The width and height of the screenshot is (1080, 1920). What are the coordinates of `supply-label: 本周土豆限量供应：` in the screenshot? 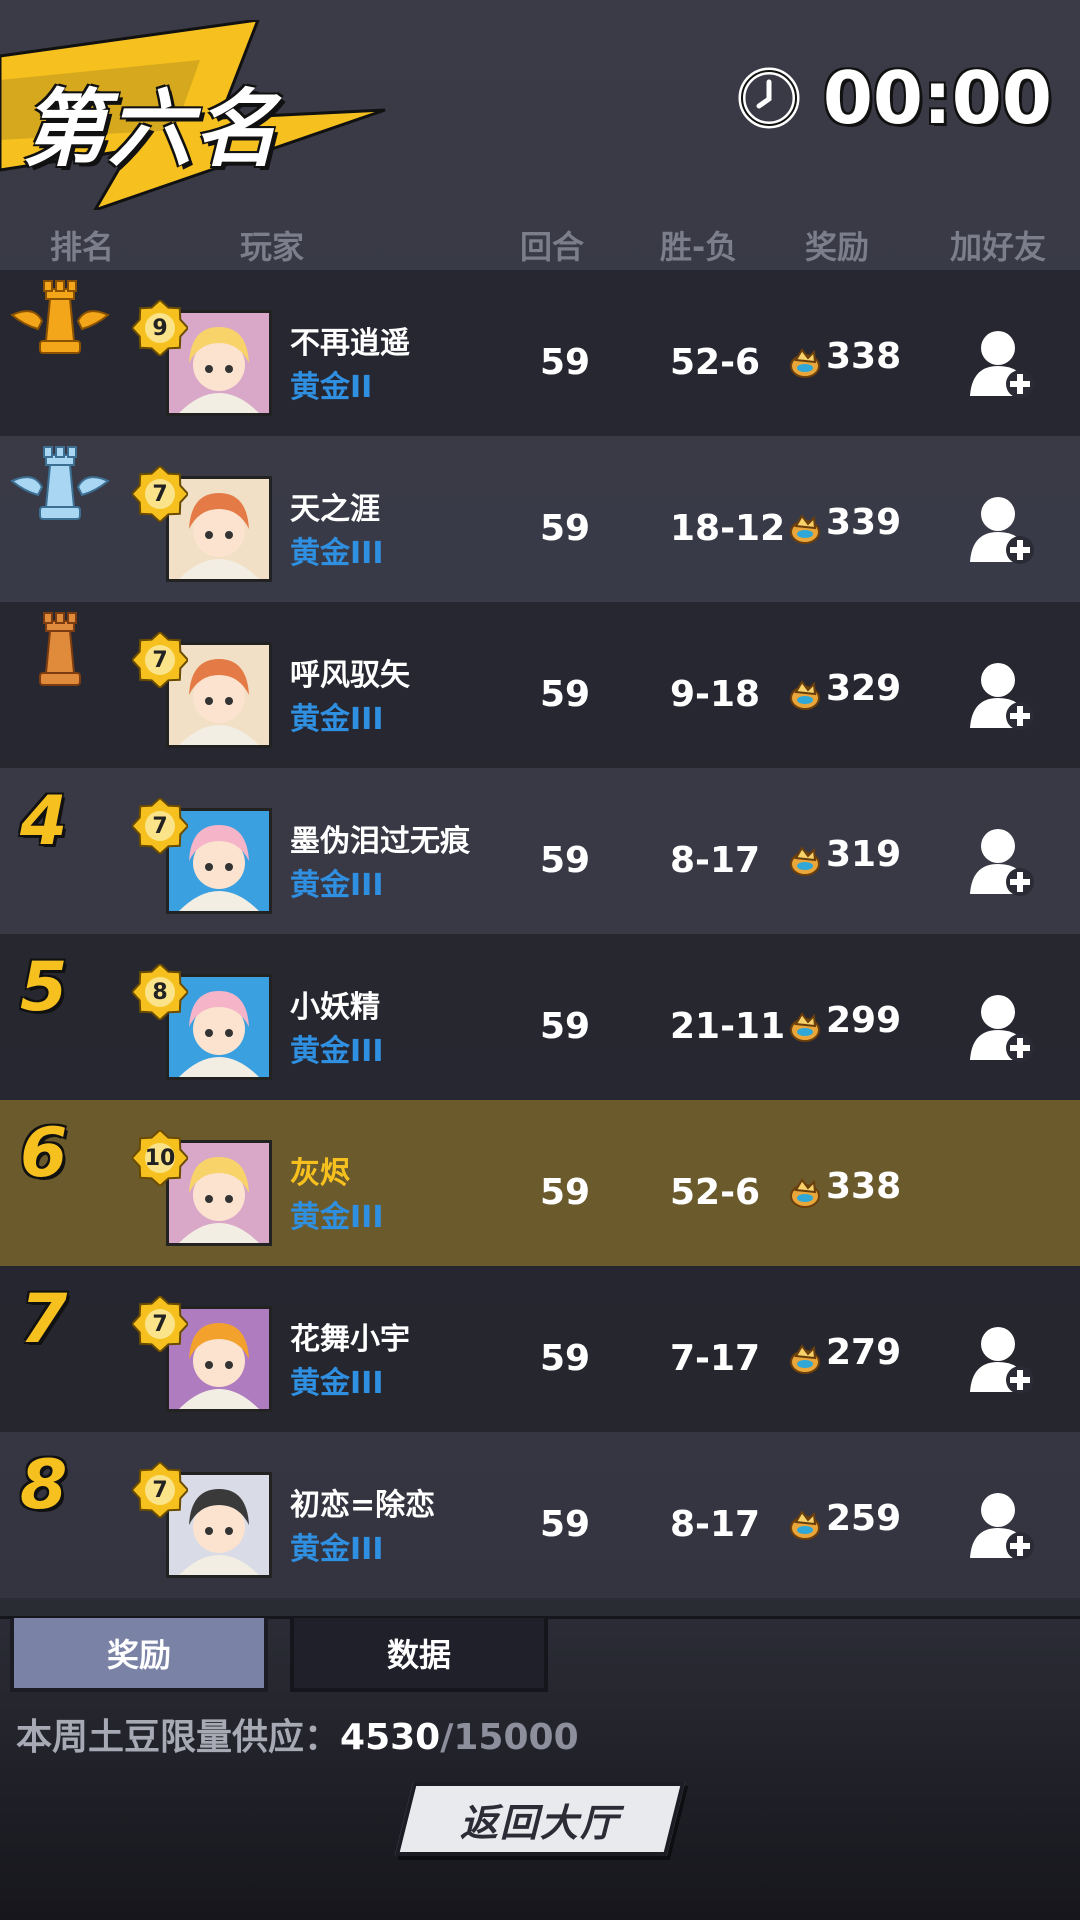 It's located at (178, 1737).